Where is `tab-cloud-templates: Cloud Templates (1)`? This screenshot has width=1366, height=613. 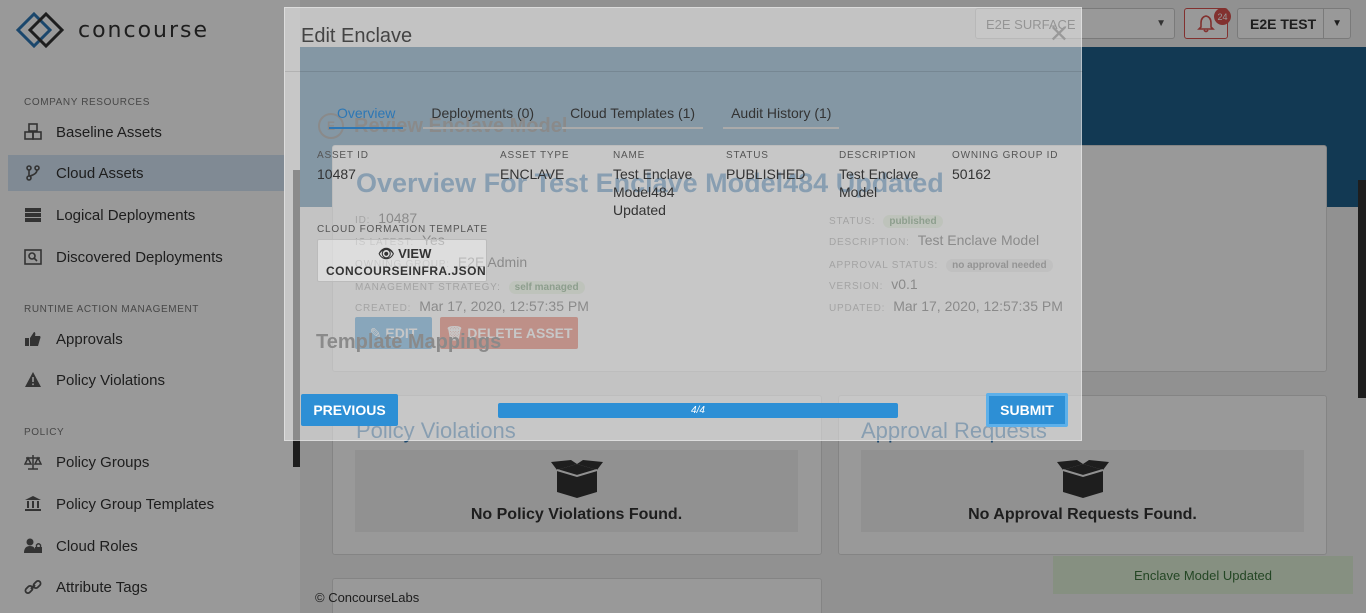
tab-cloud-templates: Cloud Templates (1) is located at coordinates (633, 117).